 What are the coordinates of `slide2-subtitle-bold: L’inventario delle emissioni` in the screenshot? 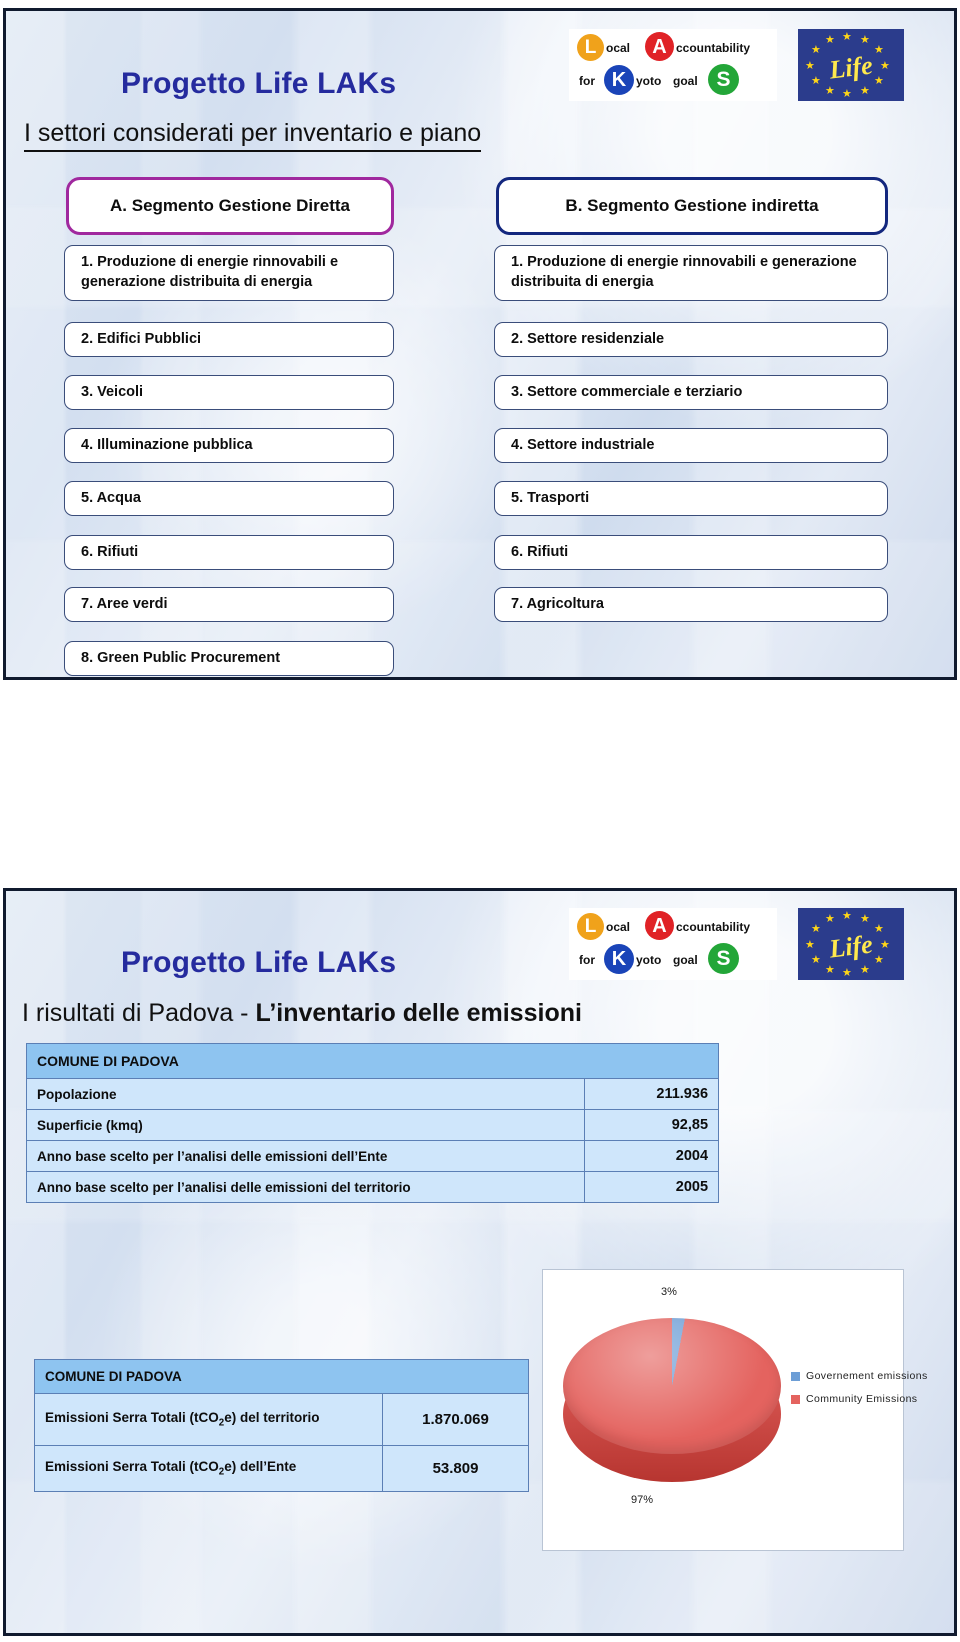 It's located at (418, 1013).